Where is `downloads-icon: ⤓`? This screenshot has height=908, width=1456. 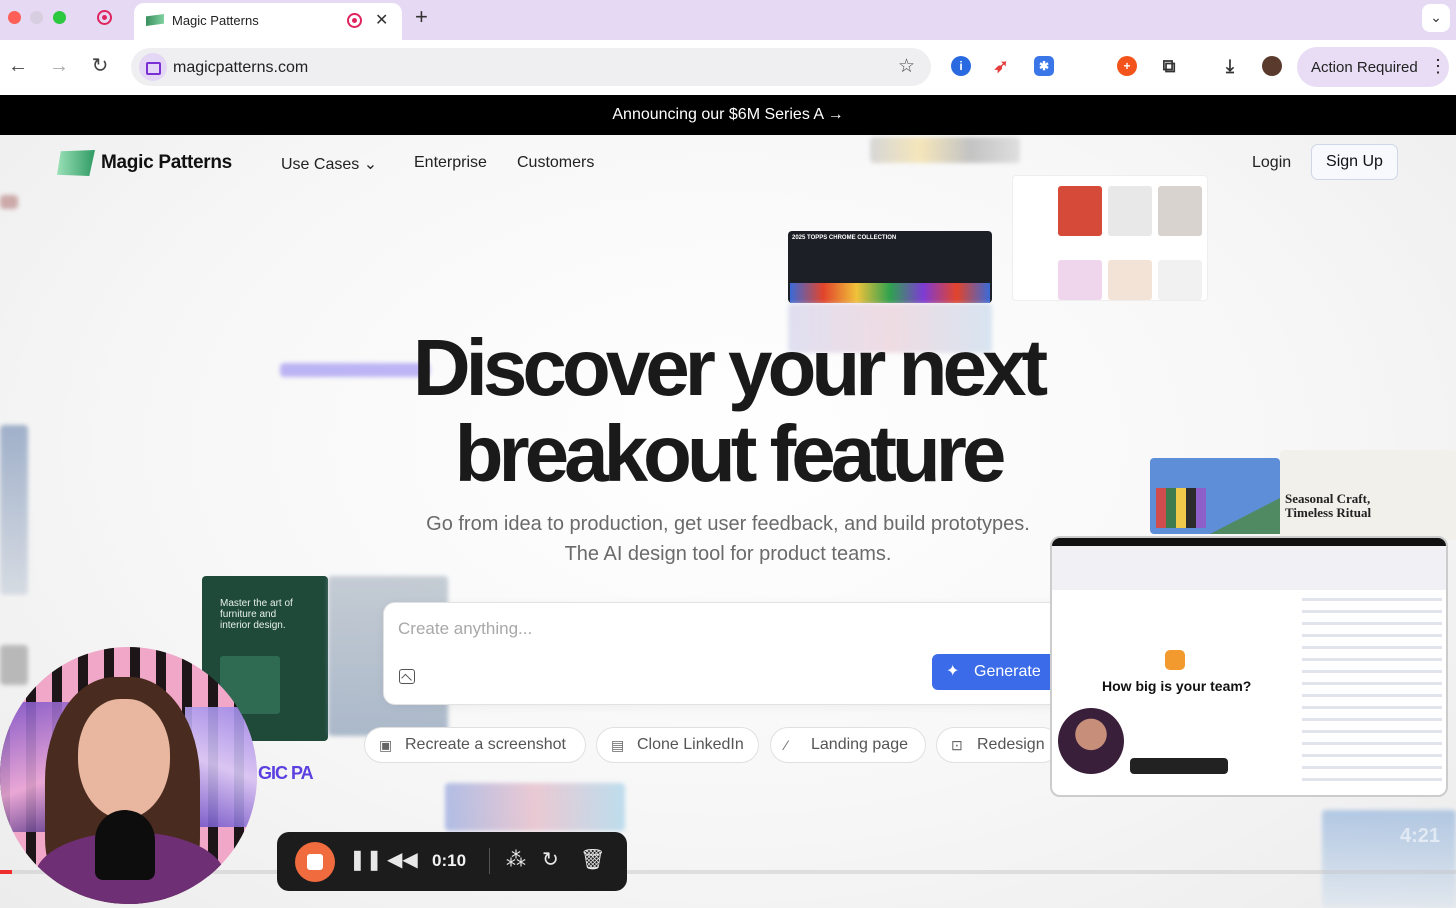 downloads-icon: ⤓ is located at coordinates (1230, 66).